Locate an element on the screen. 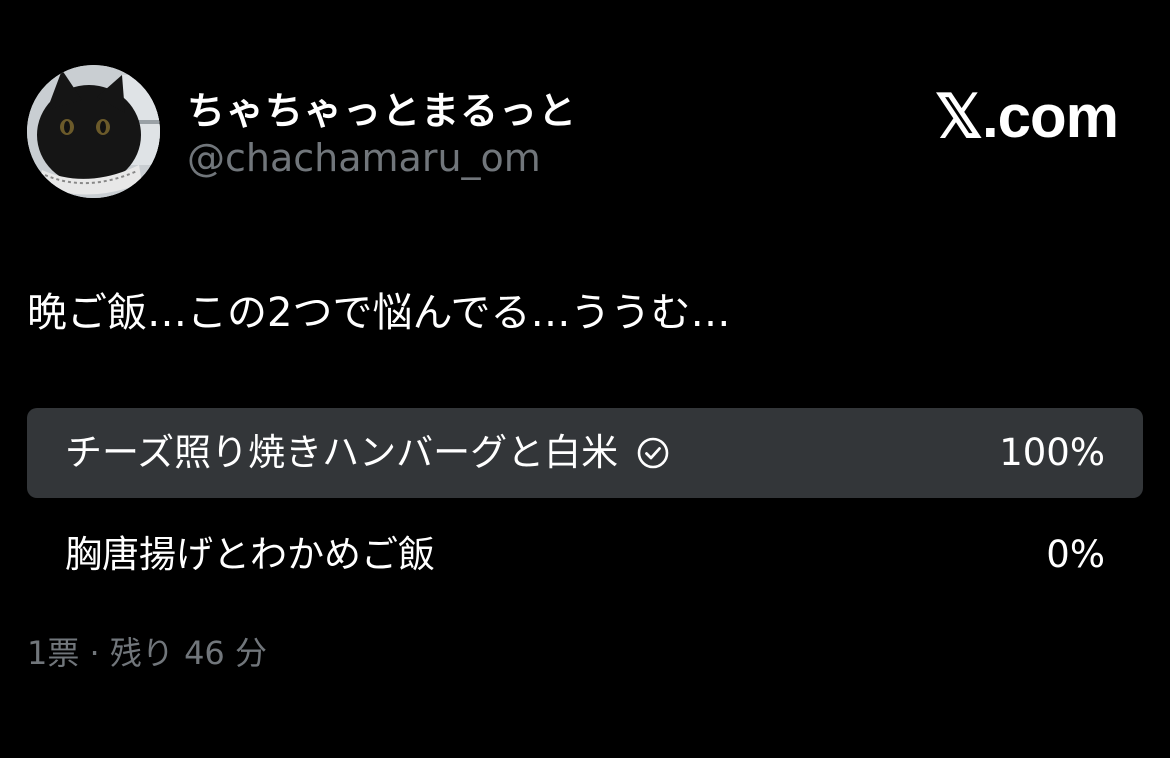 The image size is (1170, 758). poll-option-label: 胸唐揚げとわかめご飯 is located at coordinates (250, 554).